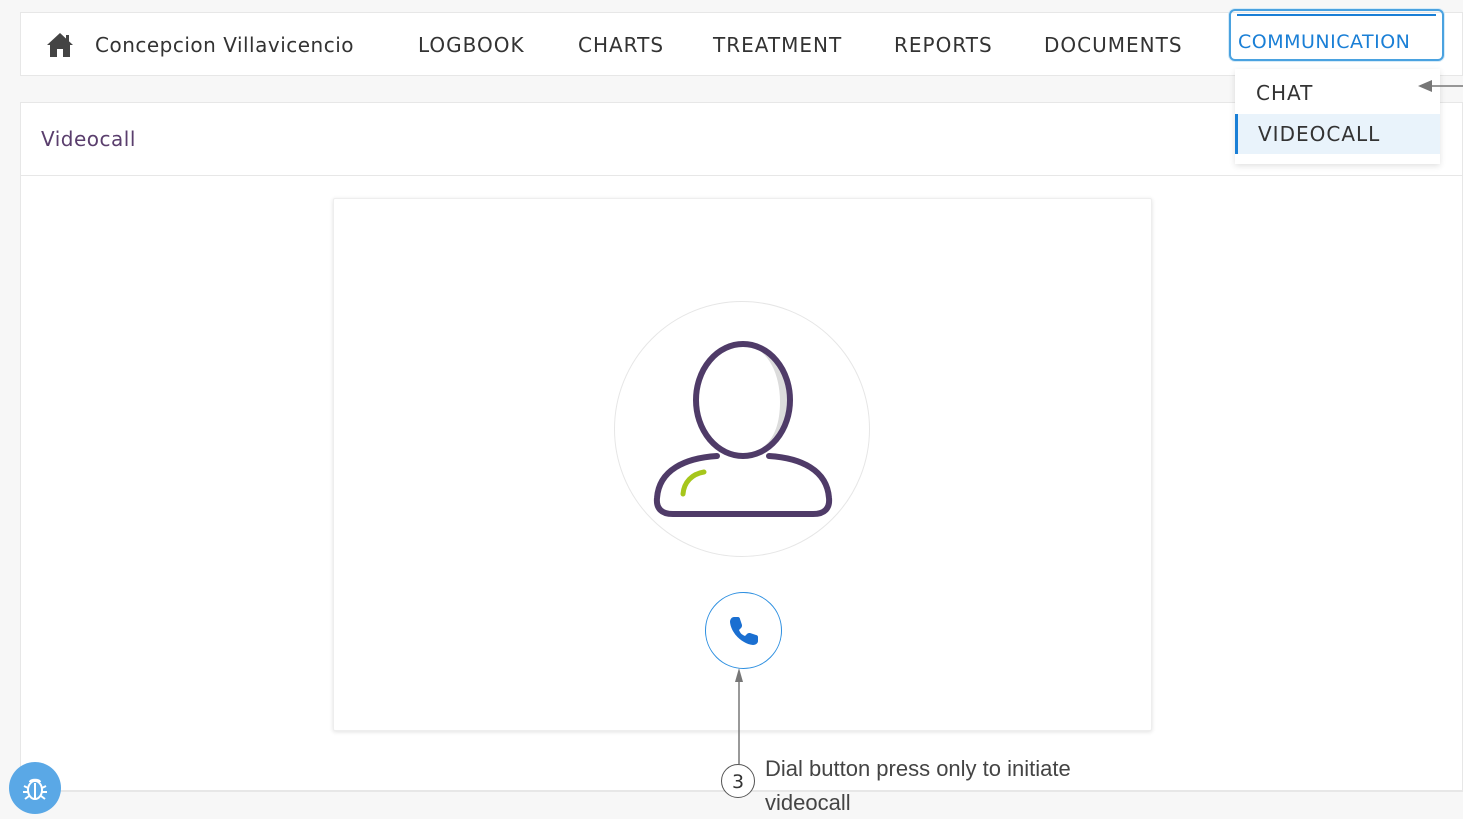 This screenshot has width=1463, height=819. What do you see at coordinates (60, 45) in the screenshot?
I see `home-icon` at bounding box center [60, 45].